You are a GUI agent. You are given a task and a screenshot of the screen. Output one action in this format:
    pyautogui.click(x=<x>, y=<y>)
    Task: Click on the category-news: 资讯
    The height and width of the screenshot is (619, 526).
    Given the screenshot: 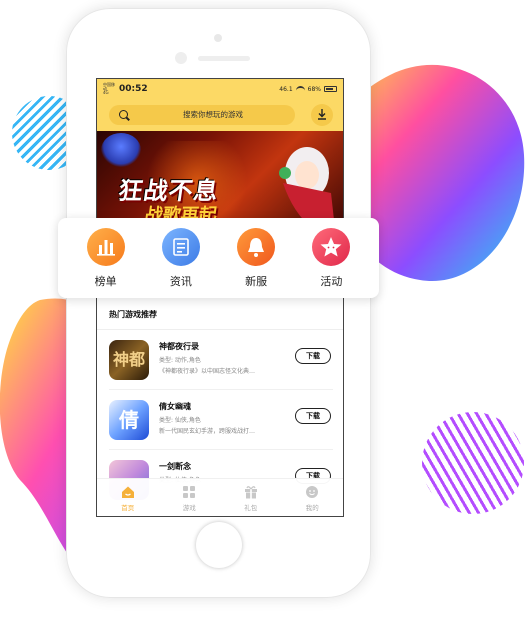 What is the action you would take?
    pyautogui.click(x=181, y=258)
    